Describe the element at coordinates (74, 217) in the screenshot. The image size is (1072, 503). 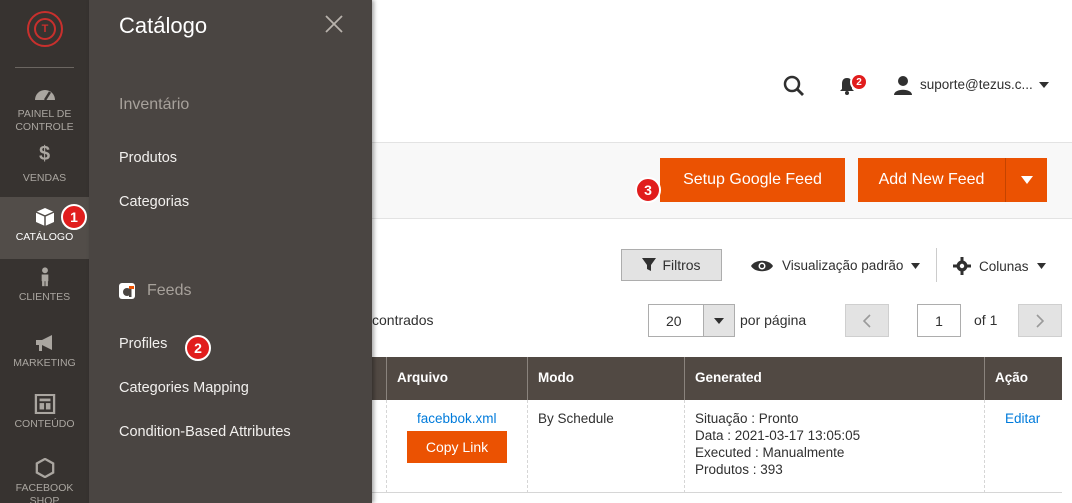
I see `step-badge-1: 1` at that location.